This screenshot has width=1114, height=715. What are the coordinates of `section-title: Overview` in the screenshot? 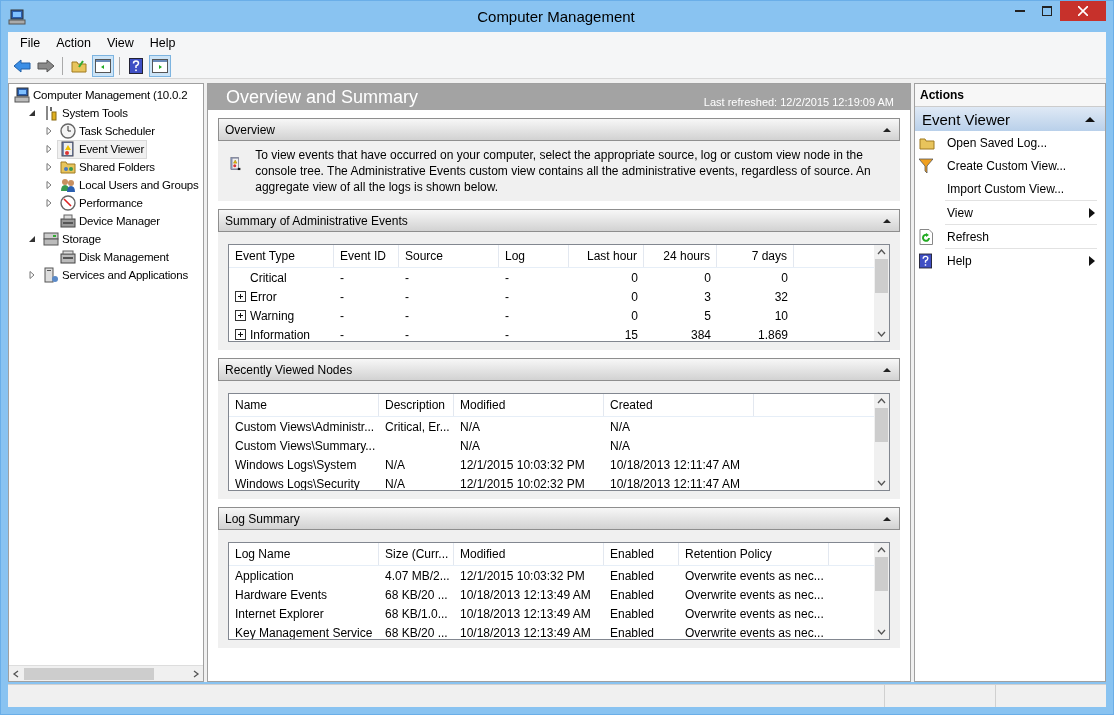 It's located at (250, 129).